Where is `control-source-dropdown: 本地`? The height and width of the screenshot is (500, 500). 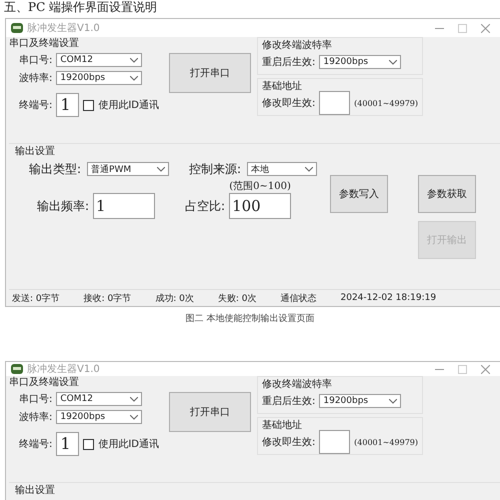 control-source-dropdown: 本地 is located at coordinates (282, 169).